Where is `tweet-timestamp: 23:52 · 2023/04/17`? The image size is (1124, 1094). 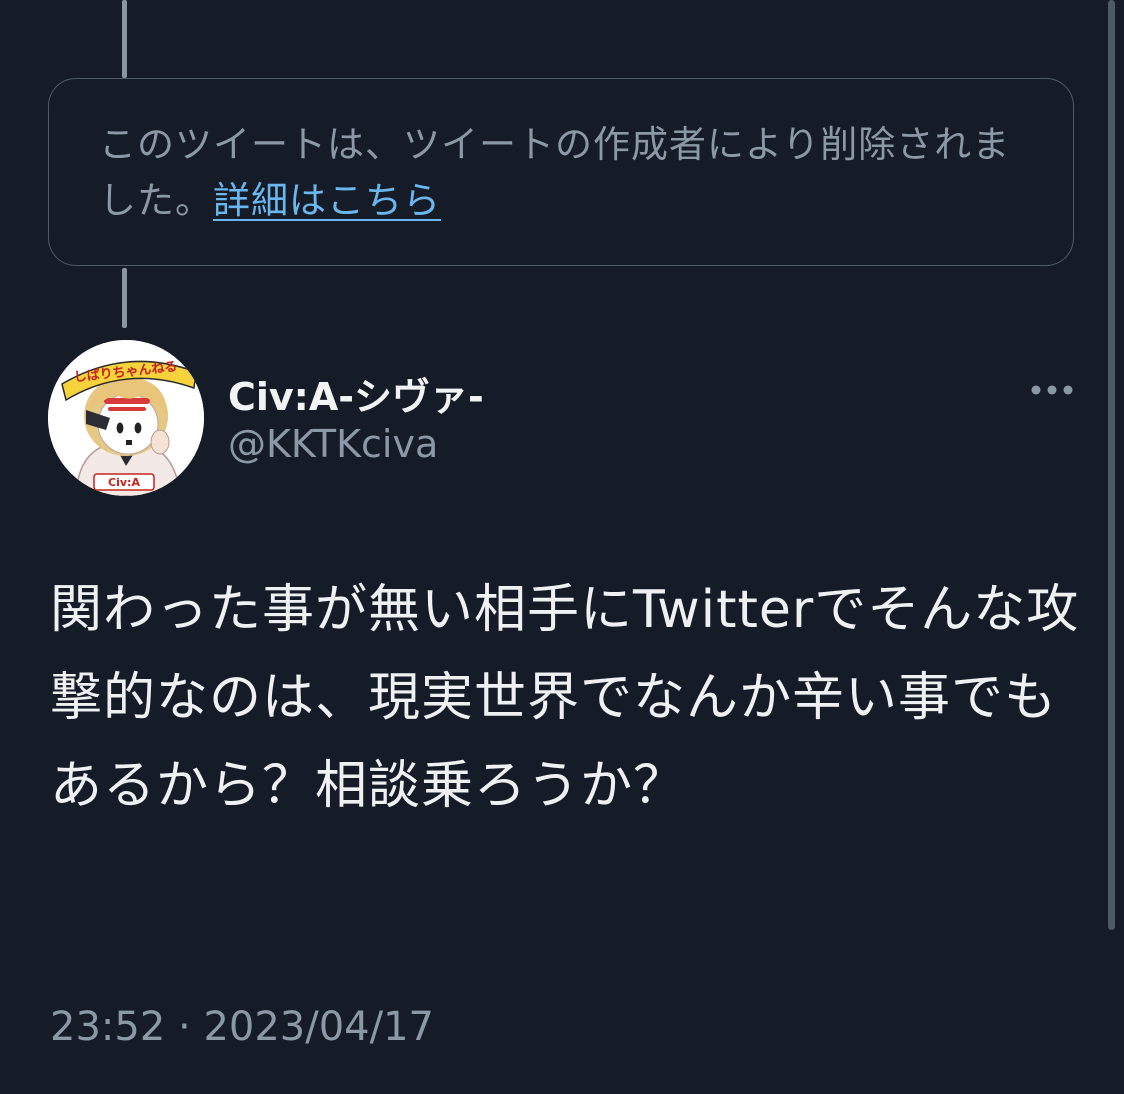 tweet-timestamp: 23:52 · 2023/04/17 is located at coordinates (242, 1027).